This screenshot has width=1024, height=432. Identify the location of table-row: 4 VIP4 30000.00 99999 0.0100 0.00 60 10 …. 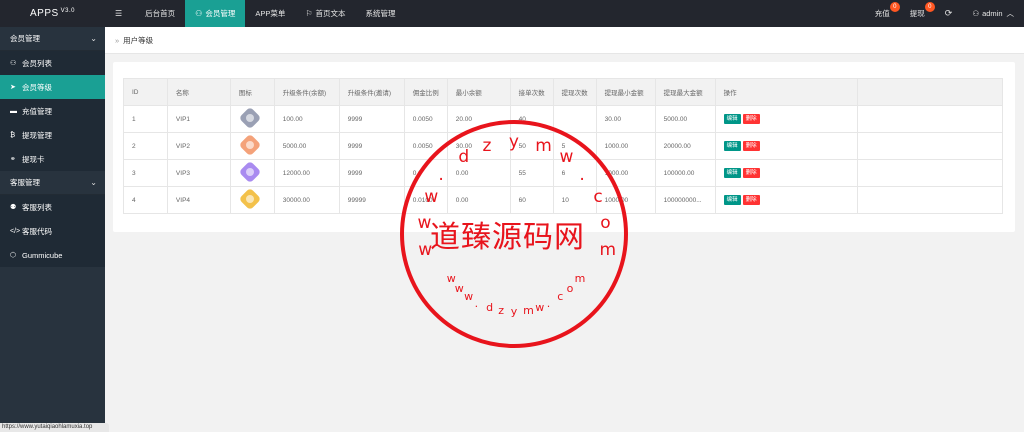
(563, 200).